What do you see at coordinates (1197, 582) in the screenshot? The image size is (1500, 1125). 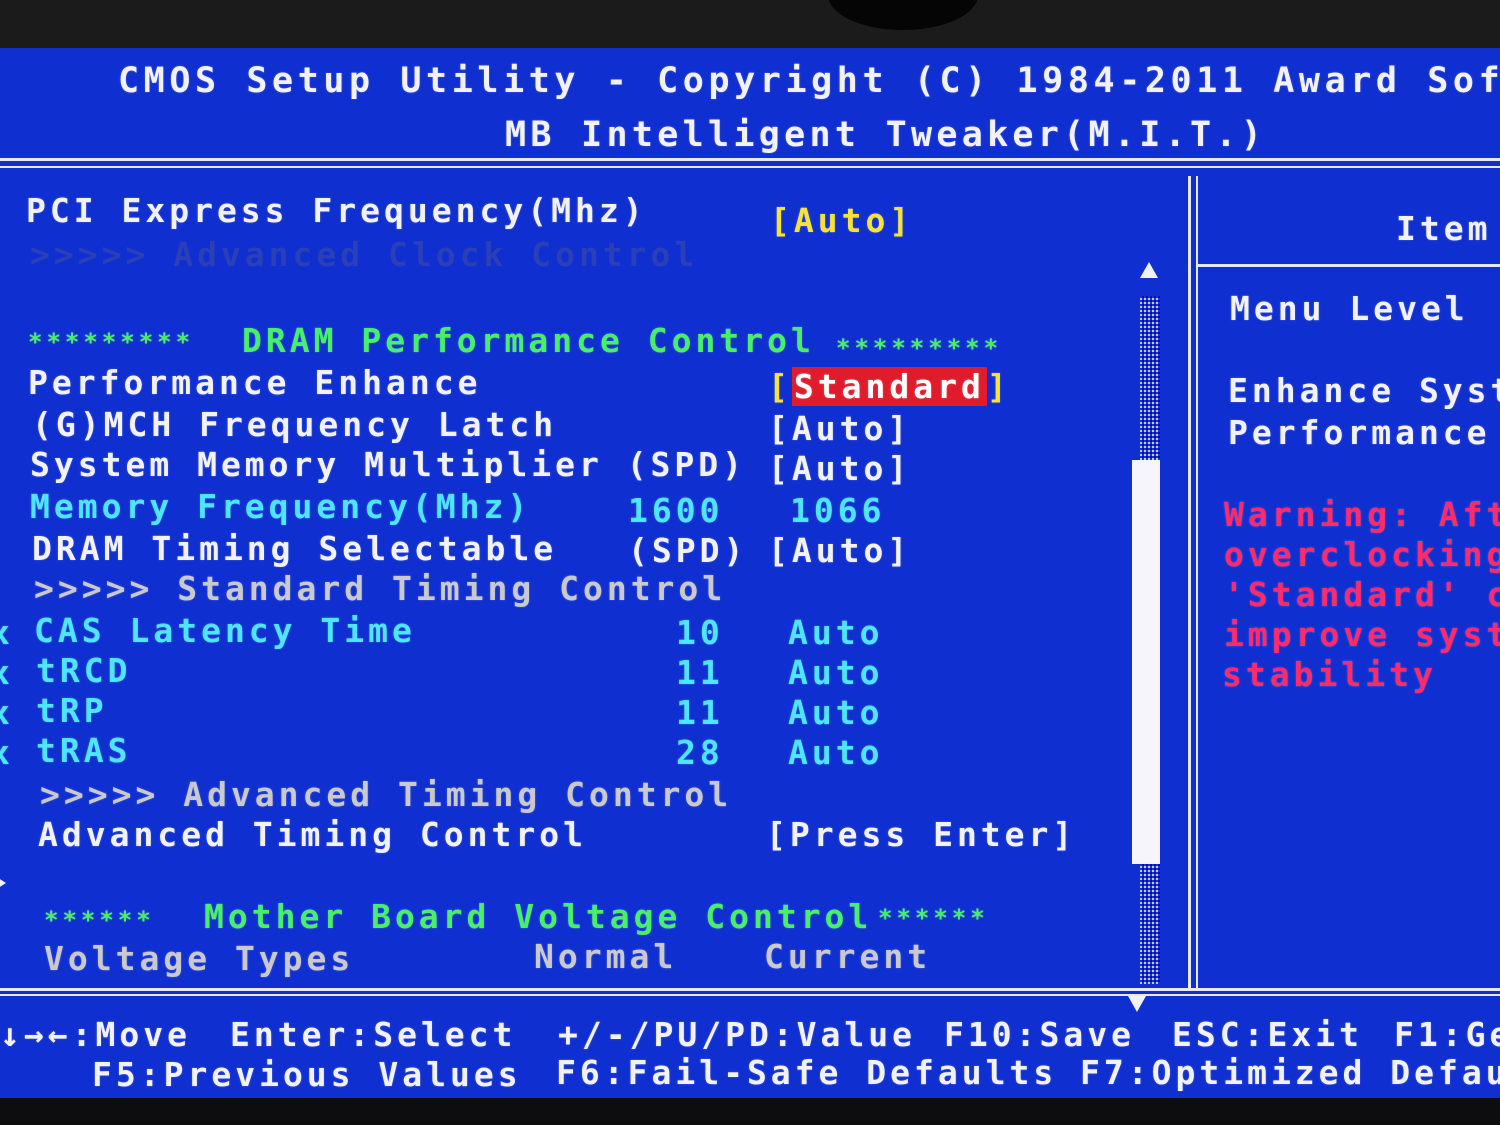 I see `panel-divider-inner` at bounding box center [1197, 582].